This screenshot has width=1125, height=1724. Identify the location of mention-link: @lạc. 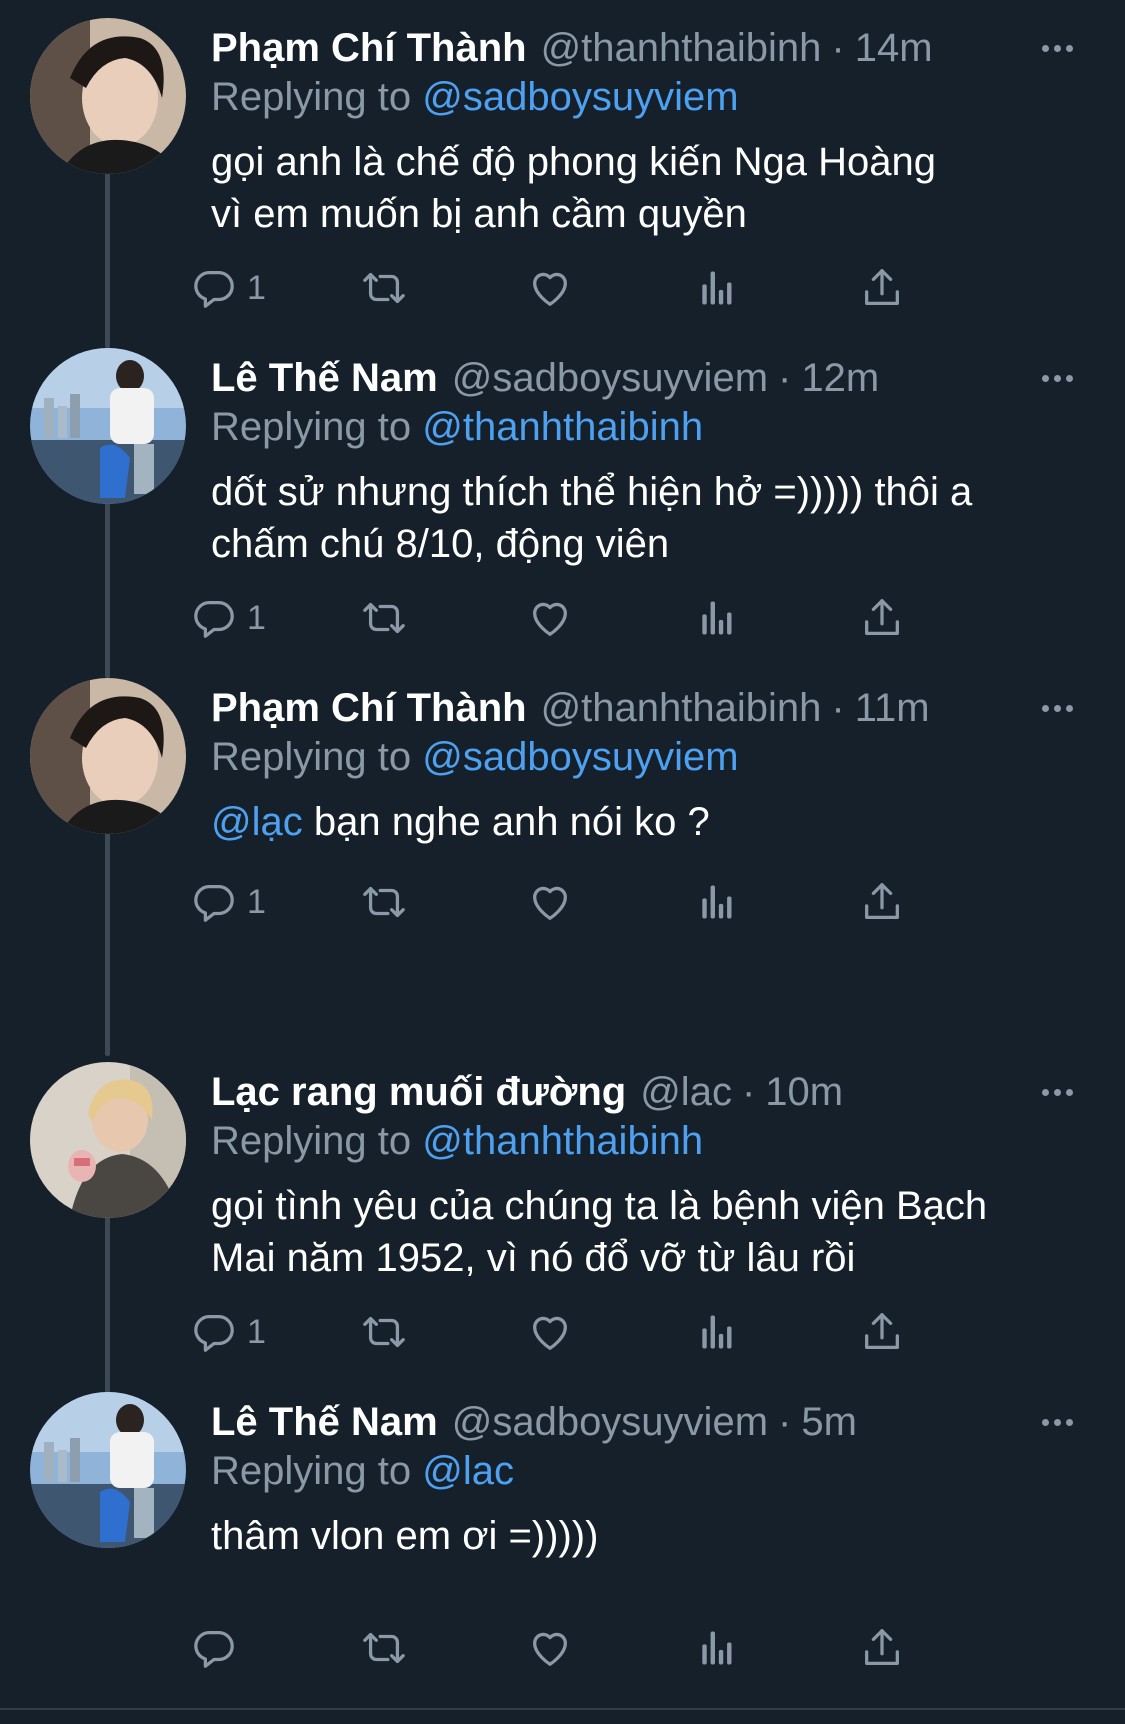
(257, 822).